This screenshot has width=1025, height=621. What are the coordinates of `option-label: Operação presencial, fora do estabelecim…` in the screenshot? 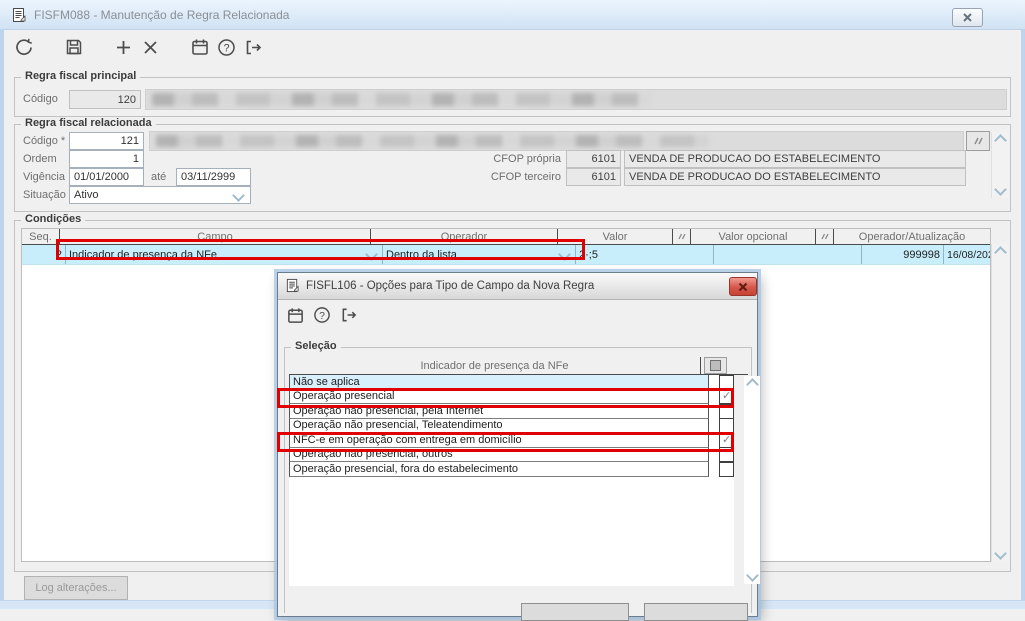 It's located at (499, 469).